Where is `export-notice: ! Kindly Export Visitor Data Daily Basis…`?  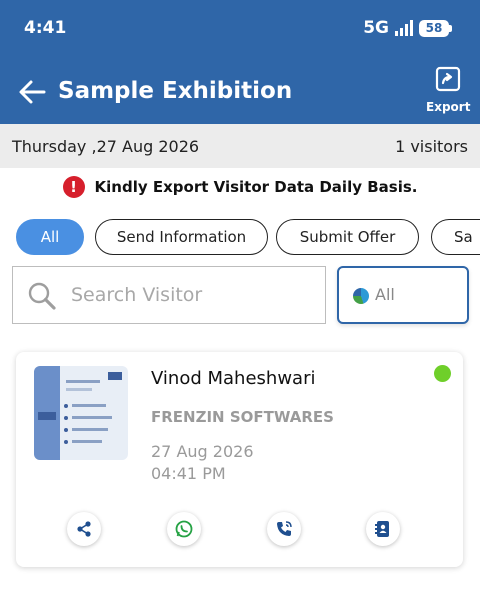 export-notice: ! Kindly Export Visitor Data Daily Basis… is located at coordinates (240, 187).